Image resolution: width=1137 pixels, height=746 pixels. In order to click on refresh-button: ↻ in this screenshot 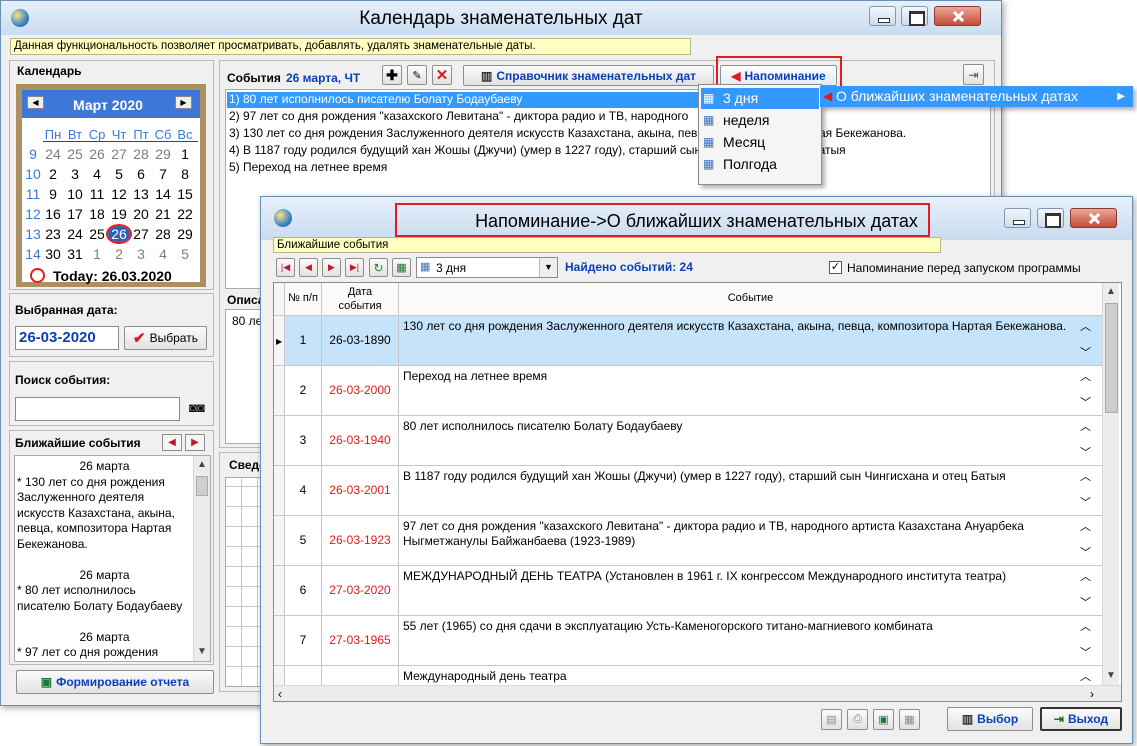, I will do `click(378, 267)`.